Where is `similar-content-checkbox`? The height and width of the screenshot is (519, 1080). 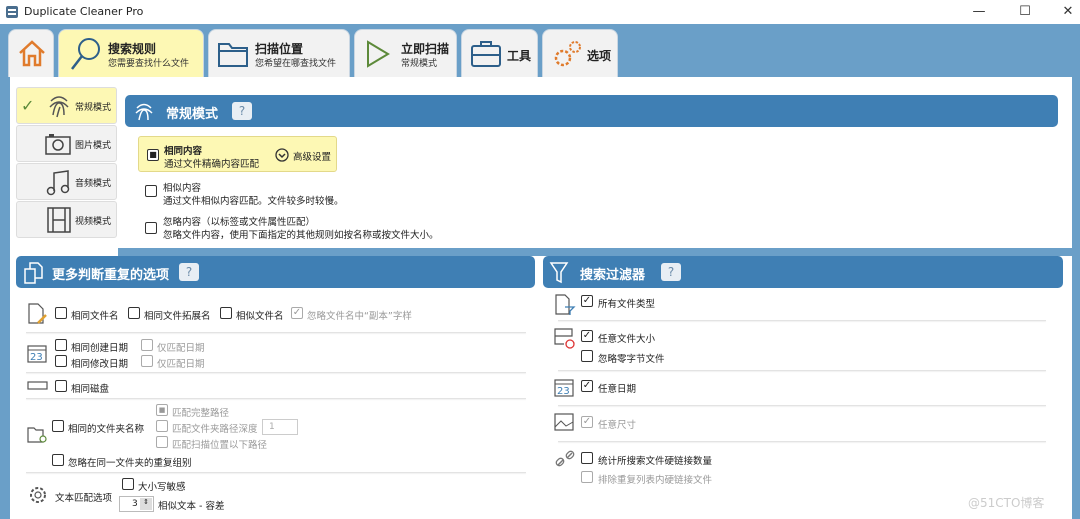
similar-content-checkbox is located at coordinates (151, 191).